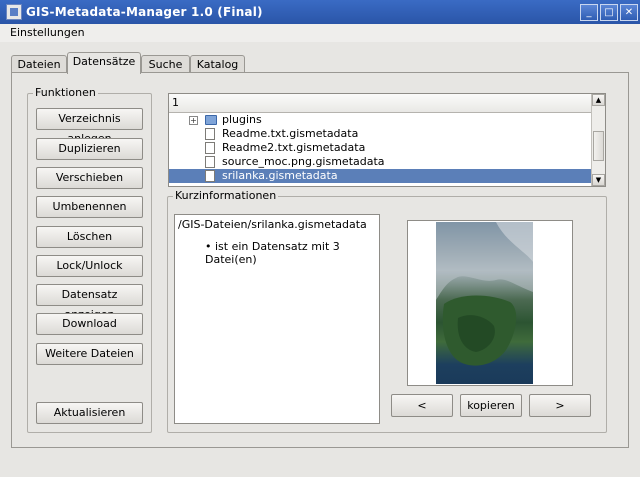  I want to click on preview-image-frame, so click(490, 303).